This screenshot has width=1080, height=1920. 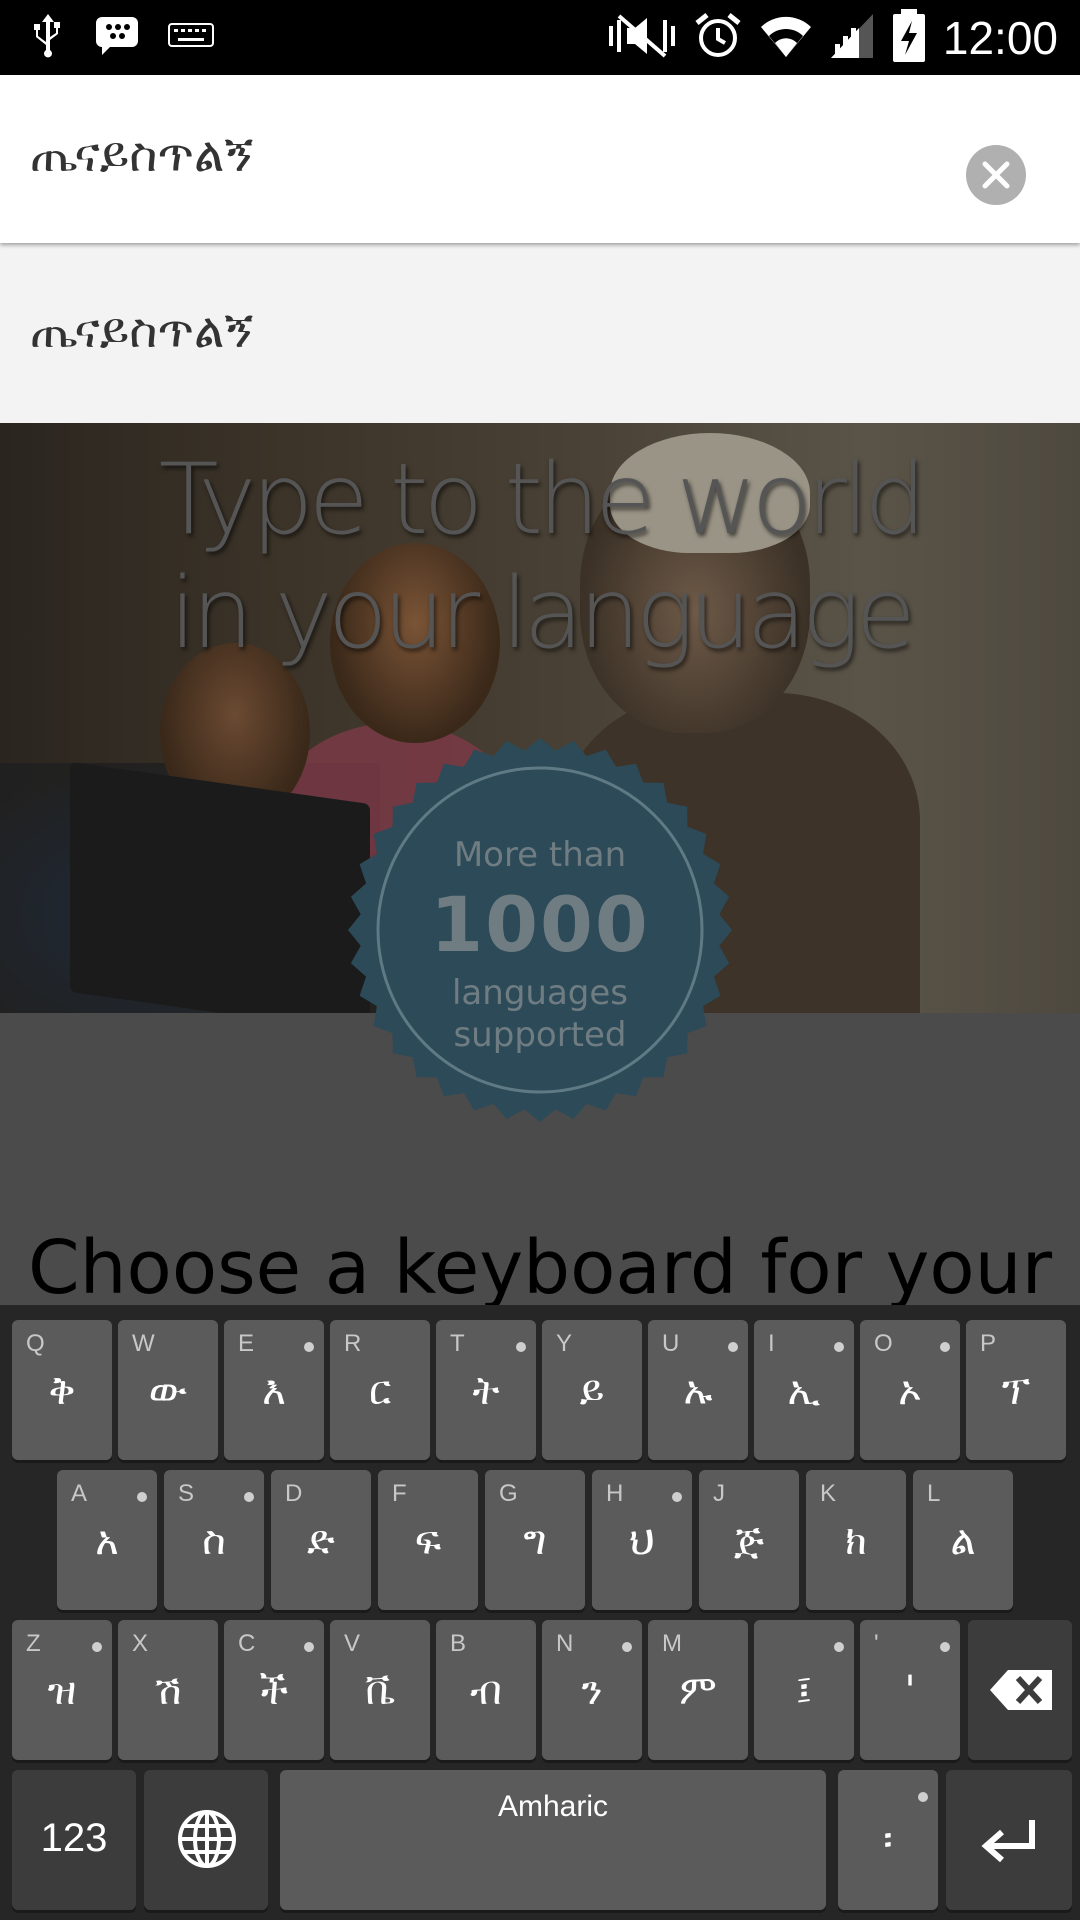 I want to click on key-hint: T, so click(x=457, y=1343).